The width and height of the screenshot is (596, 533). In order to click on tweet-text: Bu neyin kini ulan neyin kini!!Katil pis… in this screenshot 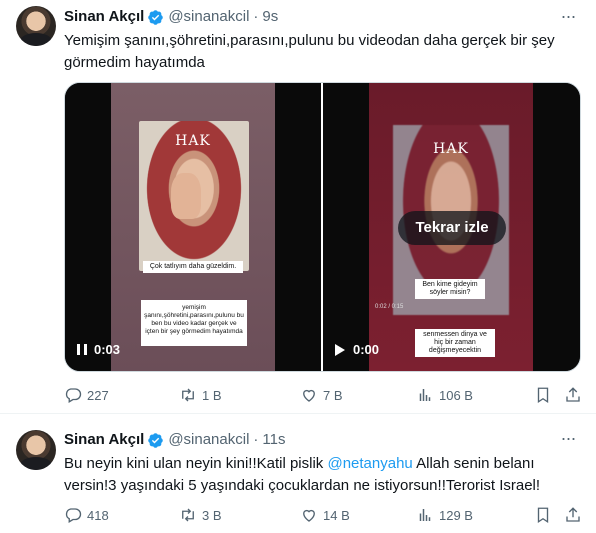, I will do `click(324, 475)`.